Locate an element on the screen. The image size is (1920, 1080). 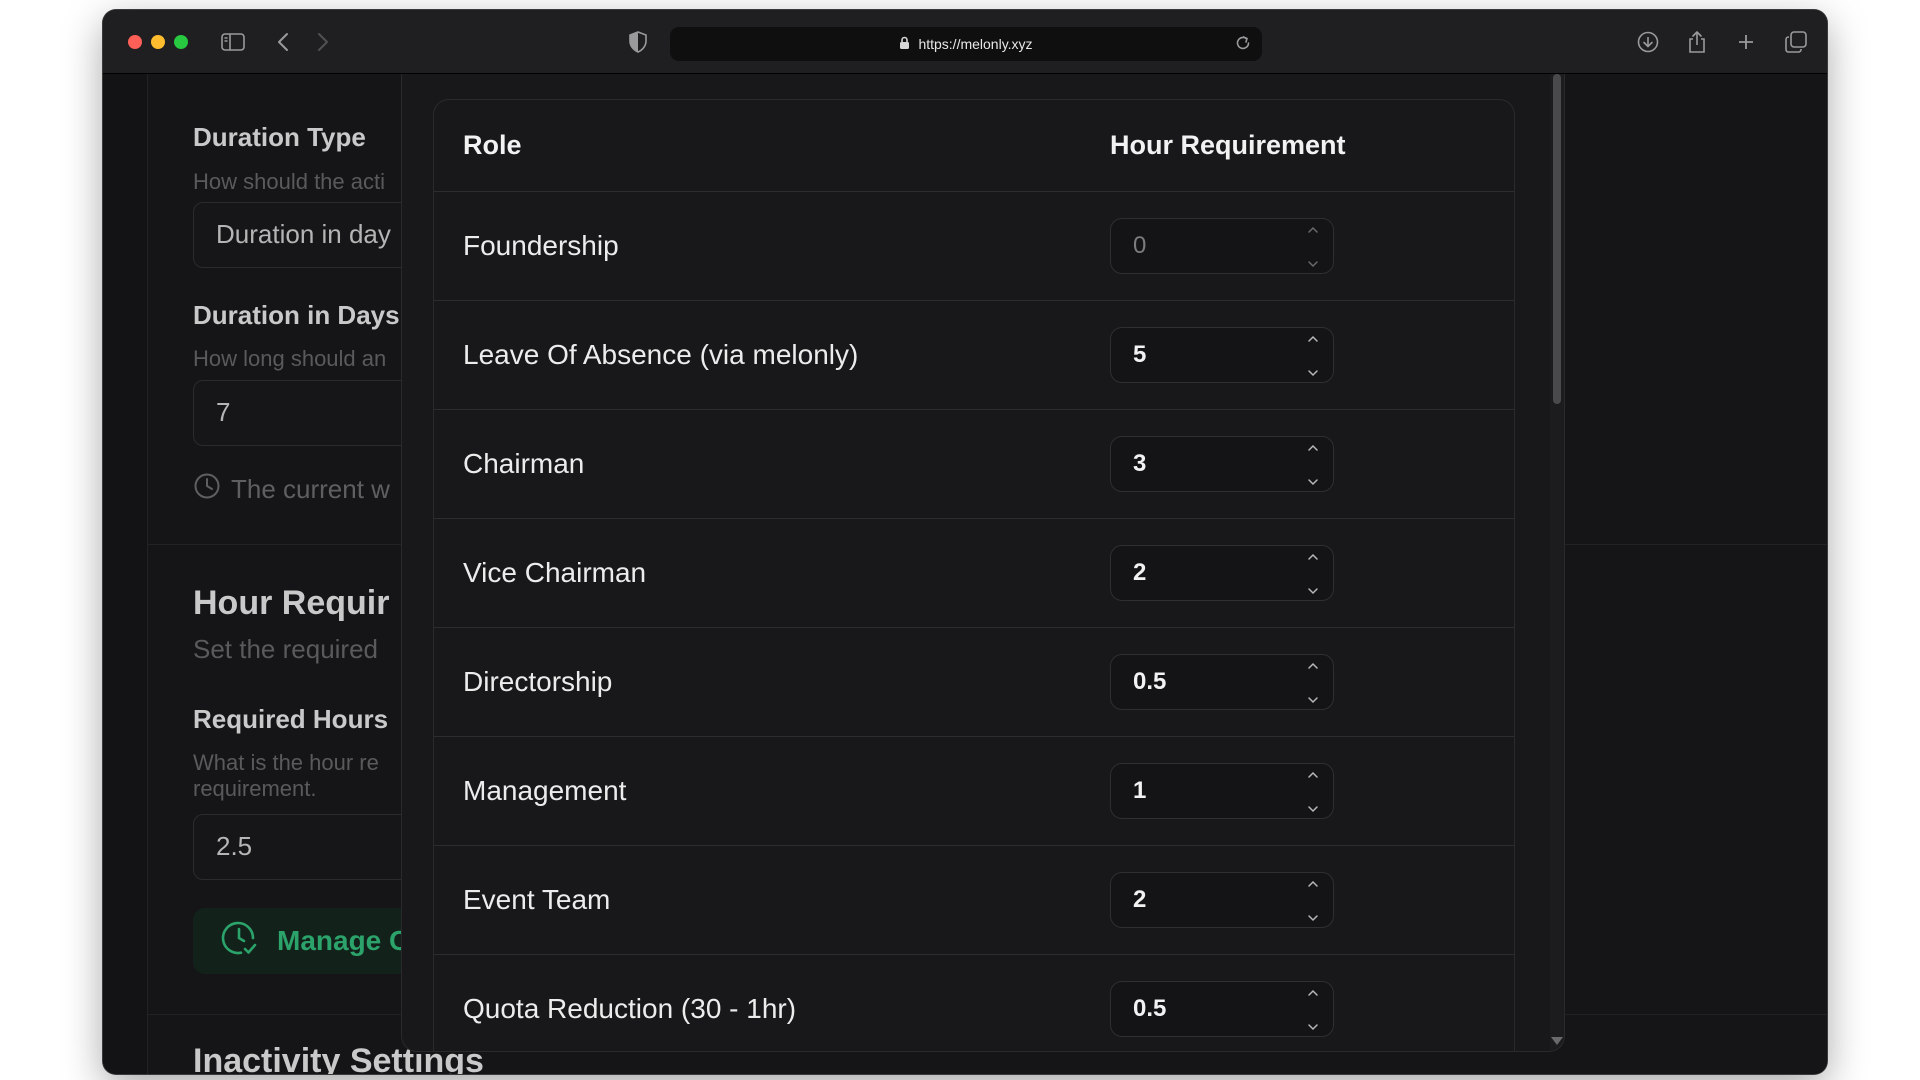
role-name: Foundership is located at coordinates (541, 245).